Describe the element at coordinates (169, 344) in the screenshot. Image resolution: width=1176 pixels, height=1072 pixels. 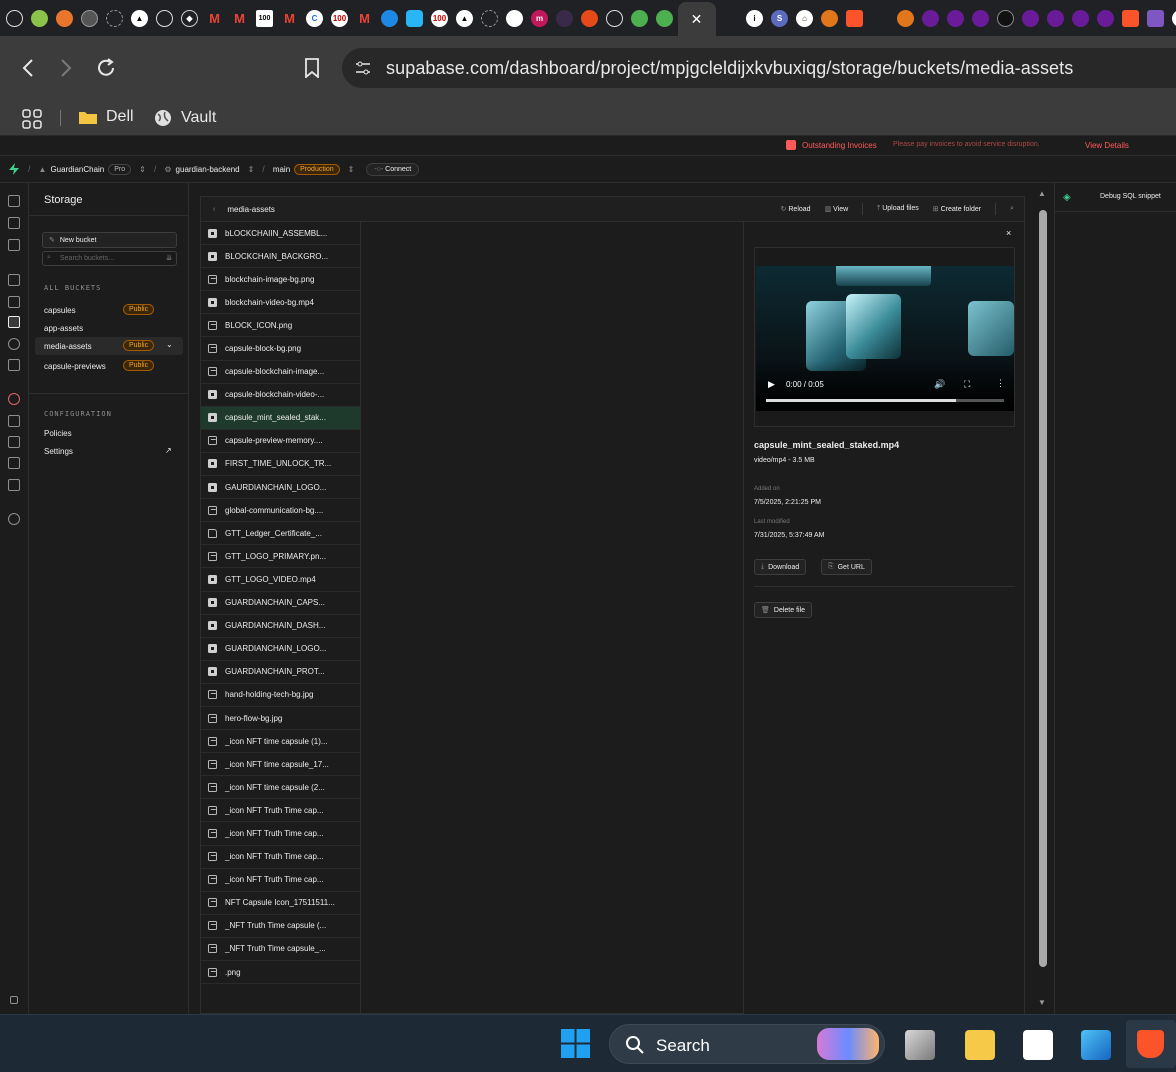
I see `chevron-down-icon: ⌄` at that location.